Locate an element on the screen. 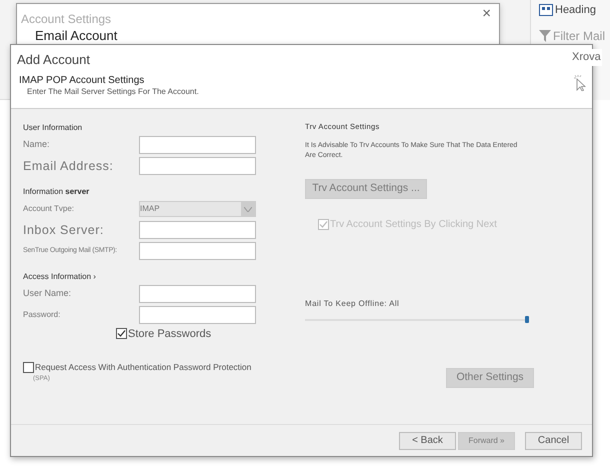  busy-cursor-icon is located at coordinates (580, 82).